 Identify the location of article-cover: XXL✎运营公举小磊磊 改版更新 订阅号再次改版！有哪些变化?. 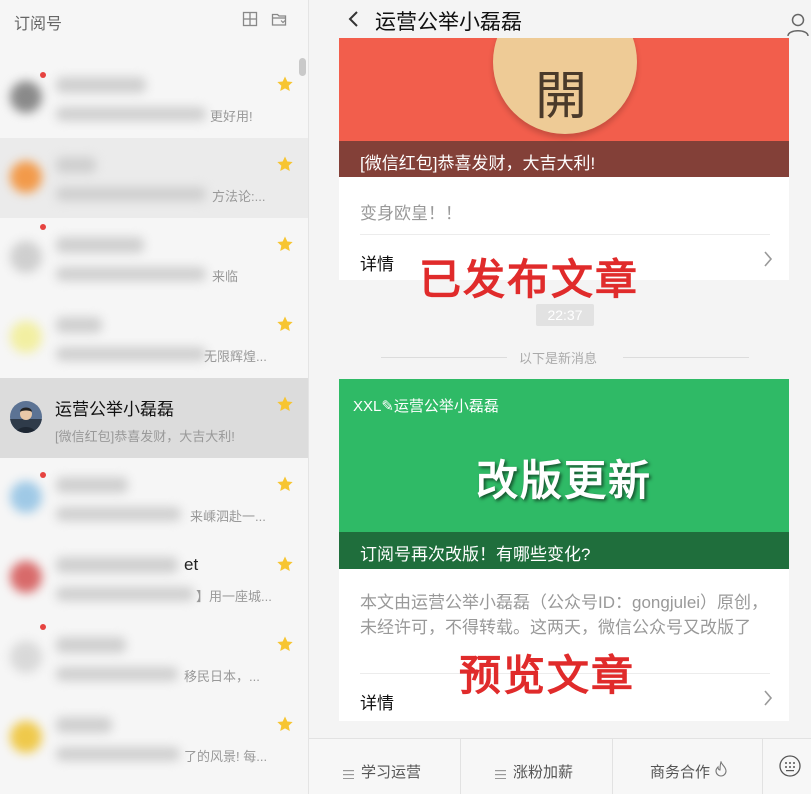
(564, 474).